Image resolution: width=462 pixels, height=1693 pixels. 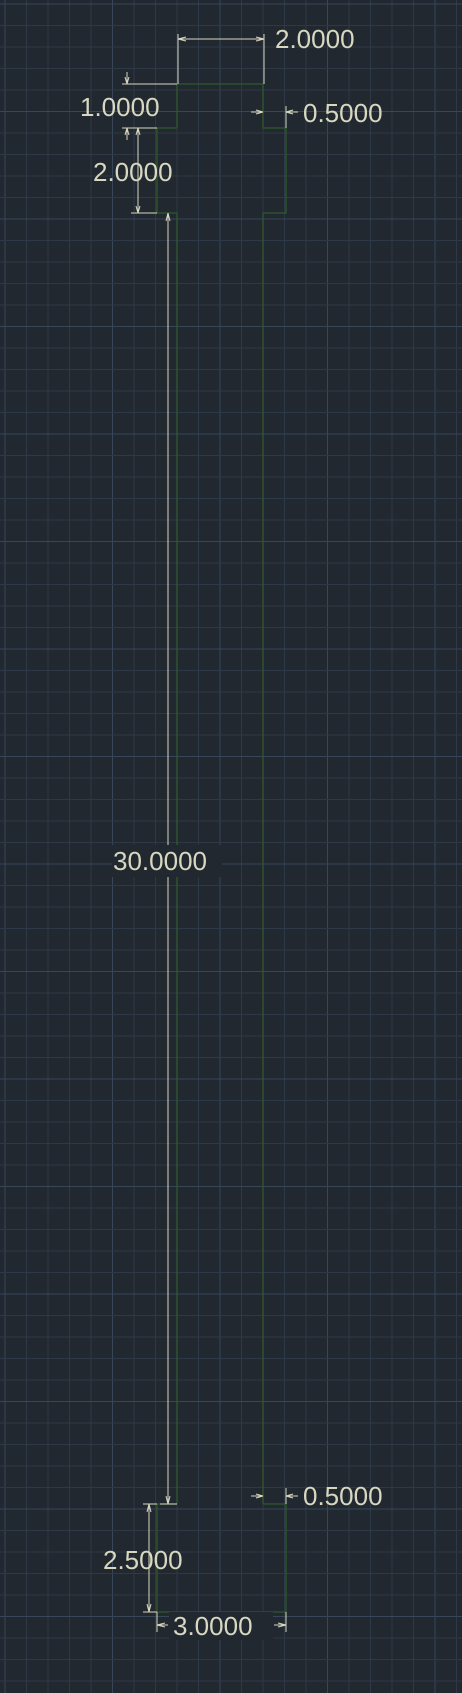 I want to click on top-height-label: 1.0000, so click(x=120, y=107).